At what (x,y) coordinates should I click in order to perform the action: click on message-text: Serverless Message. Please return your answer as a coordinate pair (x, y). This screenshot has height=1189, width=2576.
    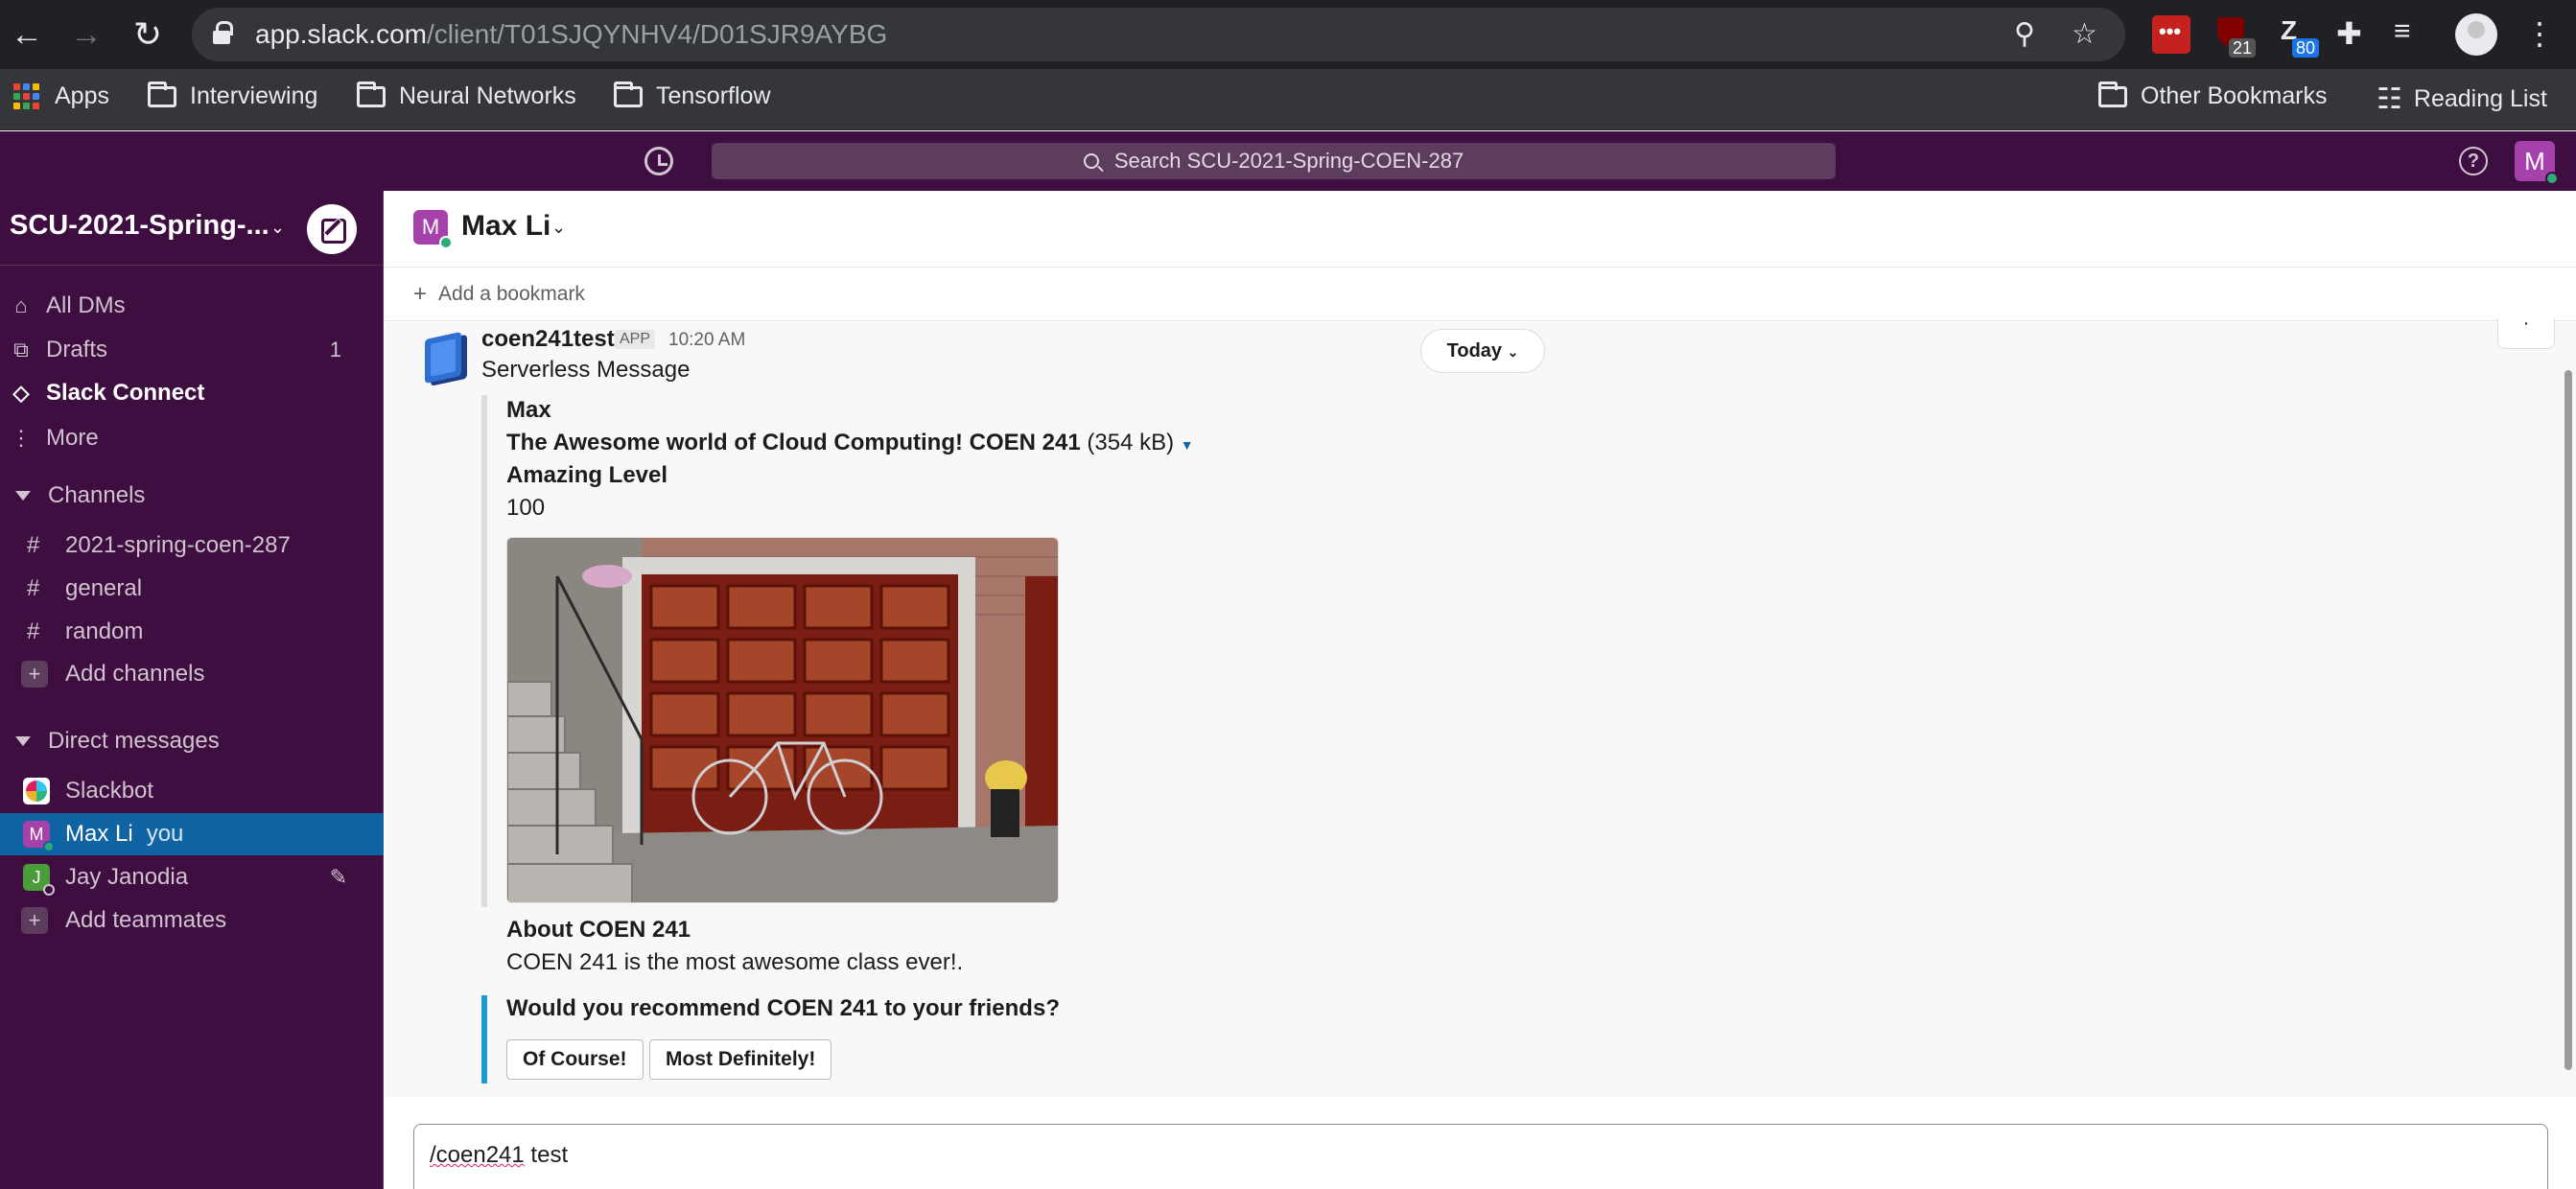
    Looking at the image, I should click on (586, 370).